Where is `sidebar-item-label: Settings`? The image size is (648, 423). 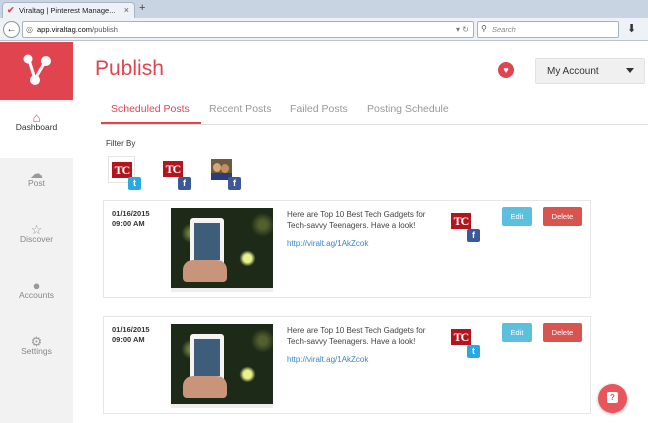 sidebar-item-label: Settings is located at coordinates (36, 351).